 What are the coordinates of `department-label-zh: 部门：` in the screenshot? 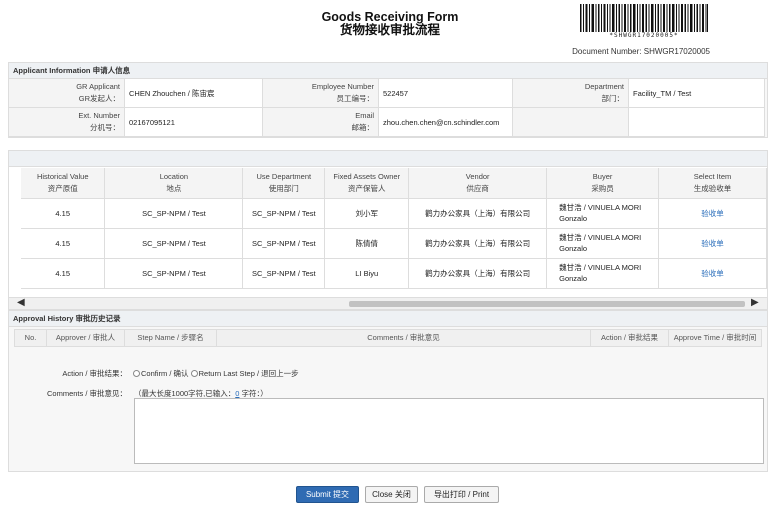 It's located at (613, 98).